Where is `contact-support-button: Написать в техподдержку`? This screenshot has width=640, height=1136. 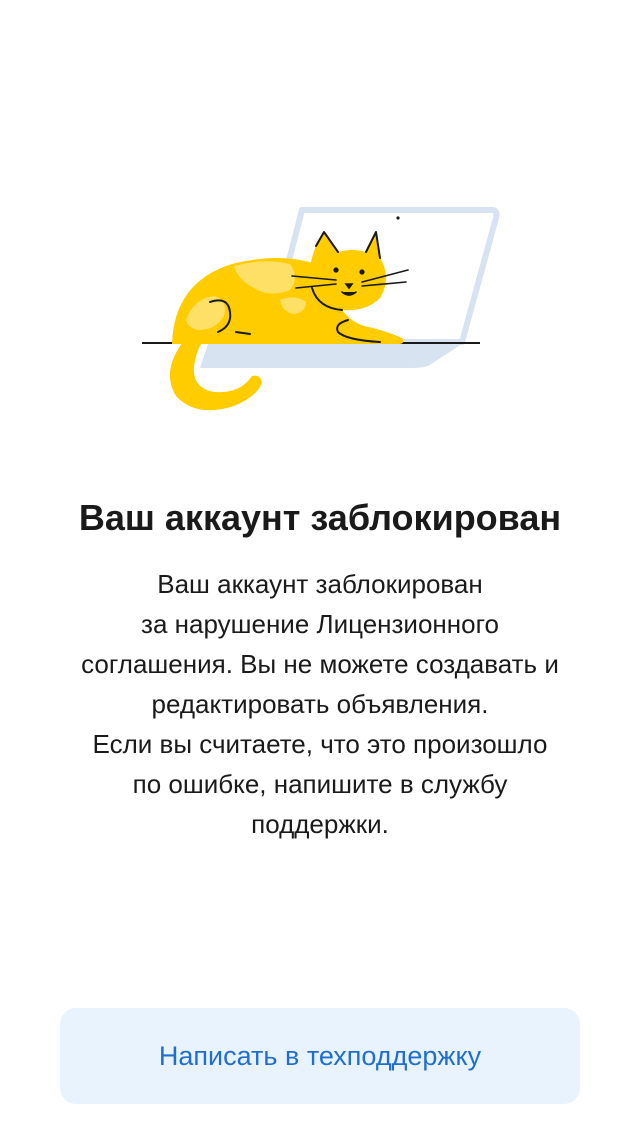
contact-support-button: Написать в техподдержку is located at coordinates (320, 1056).